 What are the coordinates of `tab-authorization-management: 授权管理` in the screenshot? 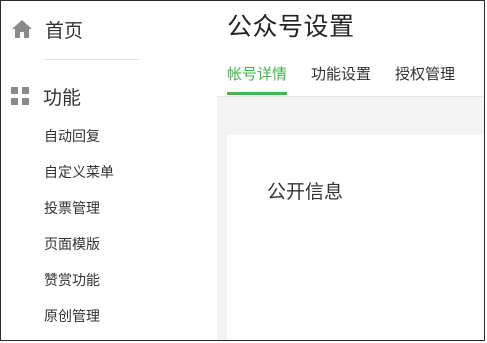 It's located at (425, 77).